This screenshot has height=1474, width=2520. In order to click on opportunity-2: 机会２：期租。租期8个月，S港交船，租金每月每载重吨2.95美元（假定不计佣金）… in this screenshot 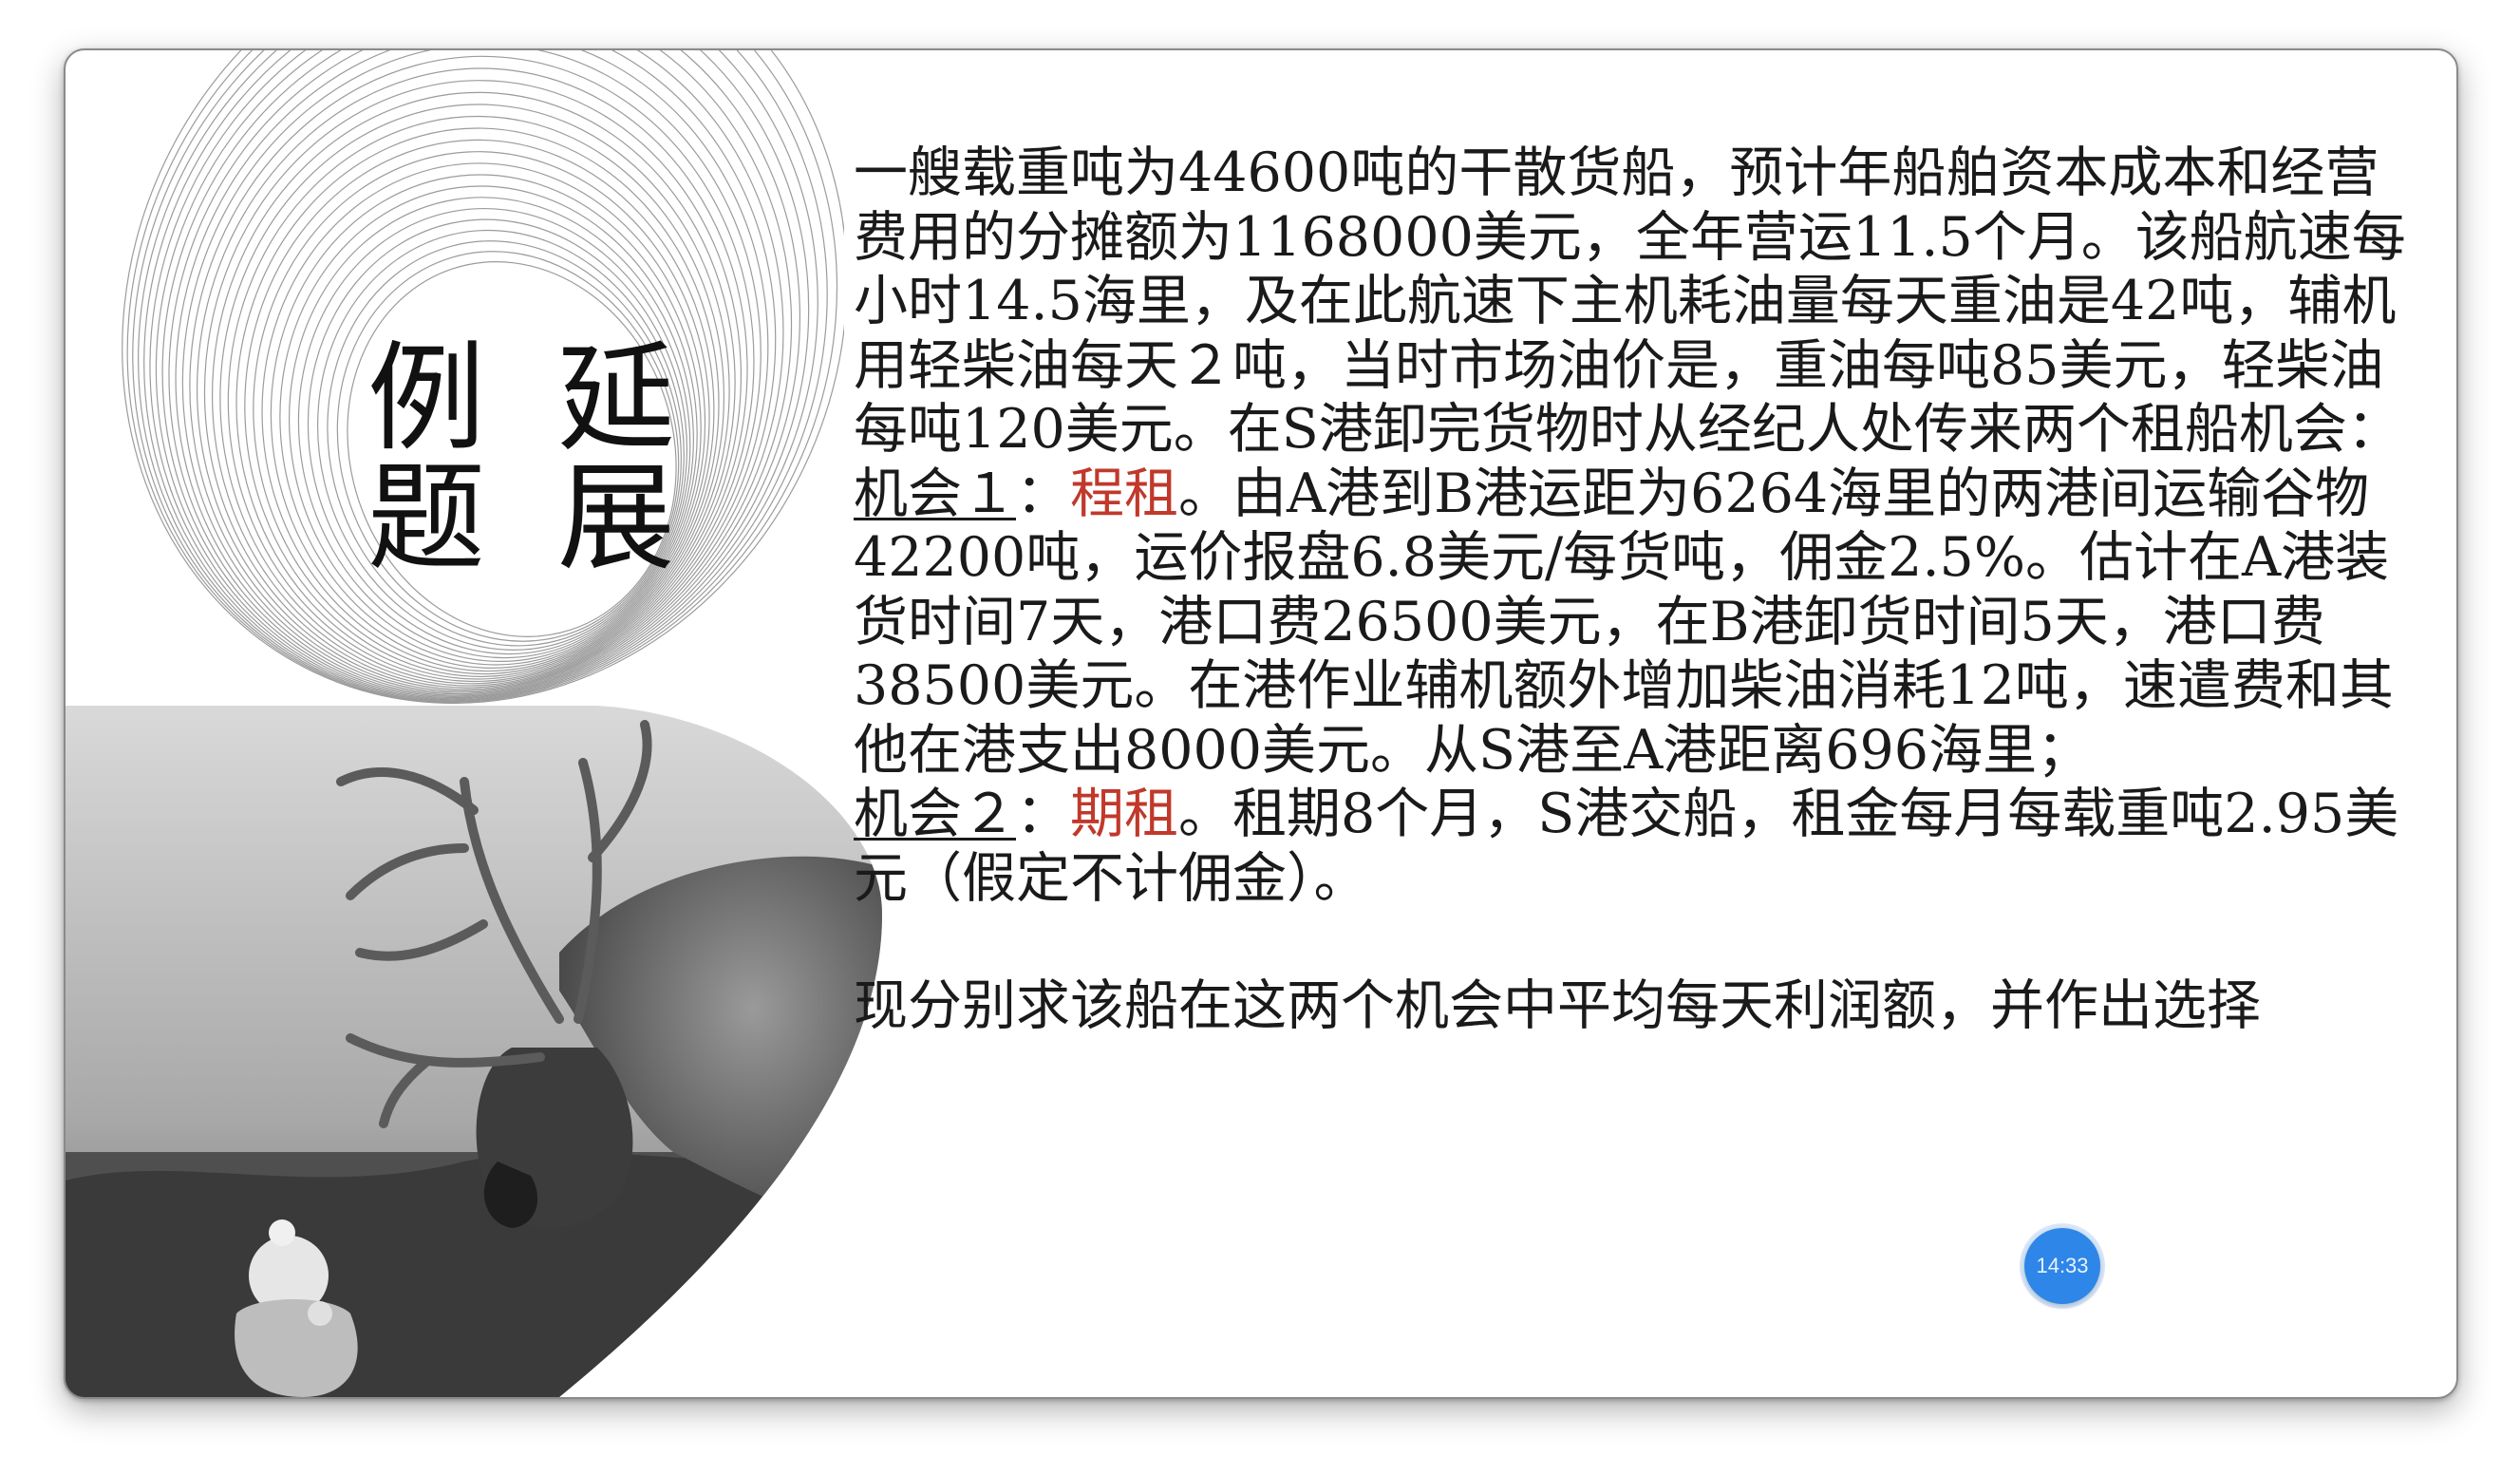, I will do `click(1632, 847)`.